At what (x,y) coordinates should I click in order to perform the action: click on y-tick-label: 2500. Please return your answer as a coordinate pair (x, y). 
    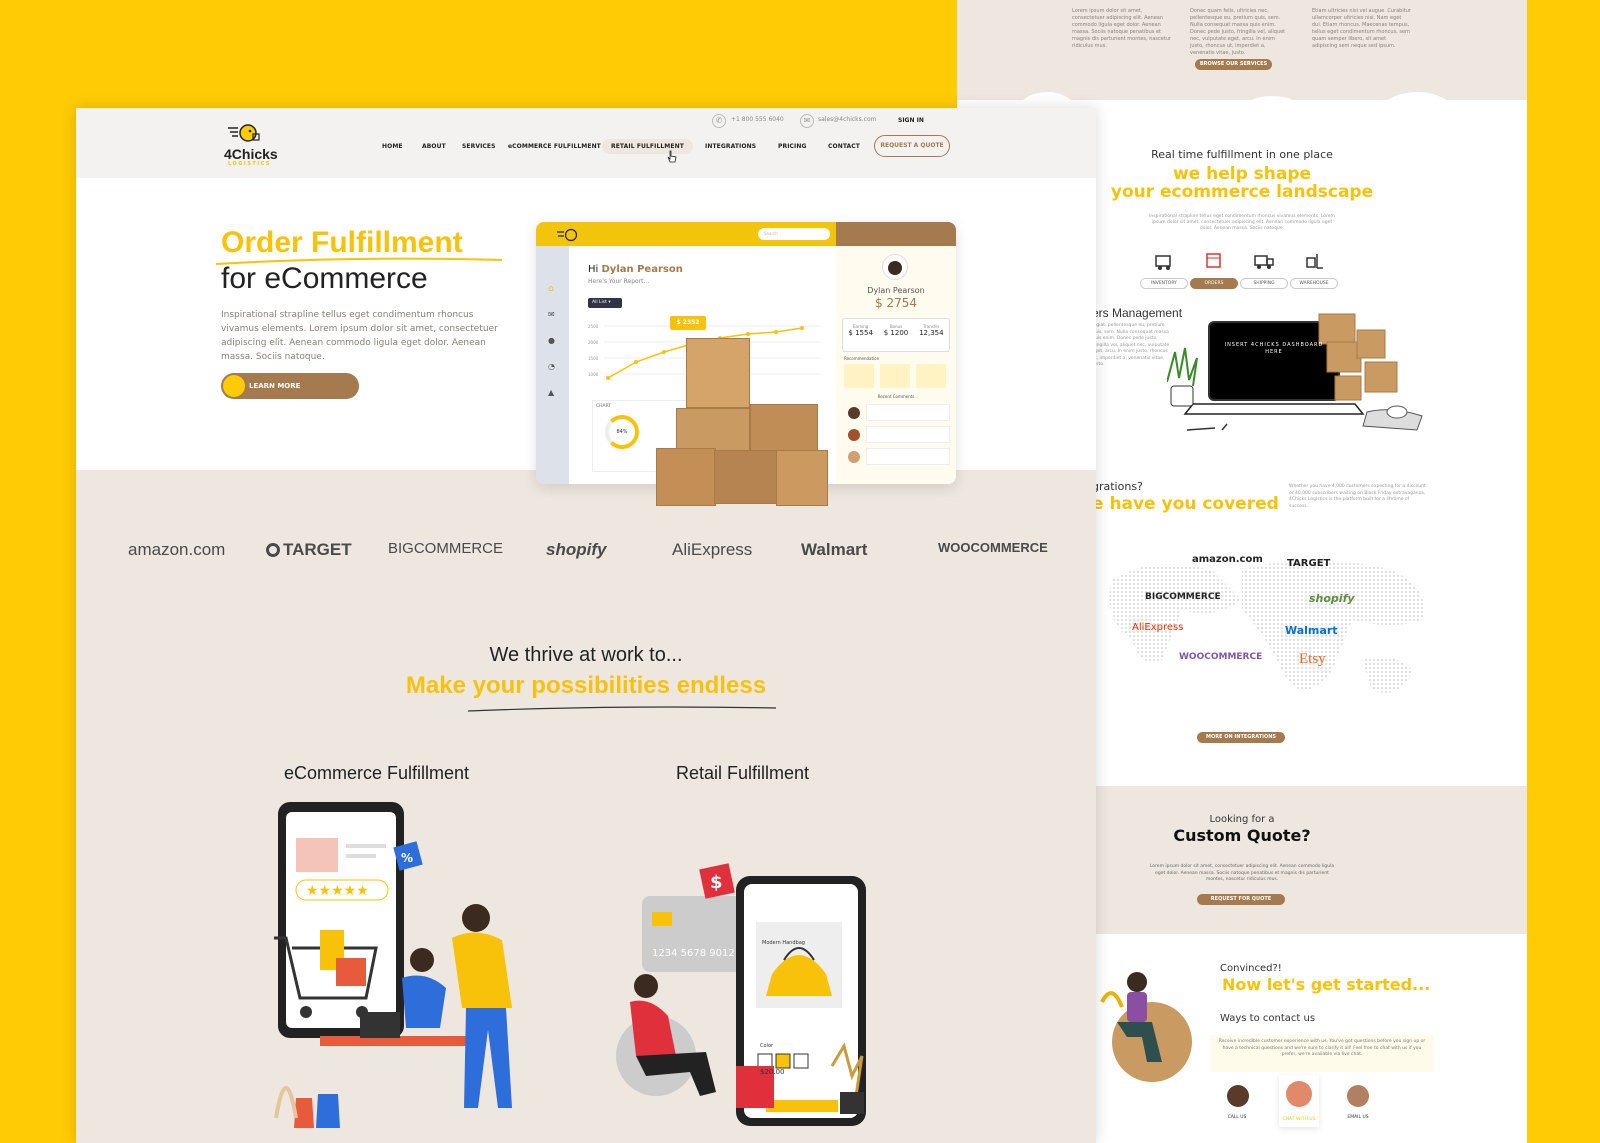
    Looking at the image, I should click on (593, 326).